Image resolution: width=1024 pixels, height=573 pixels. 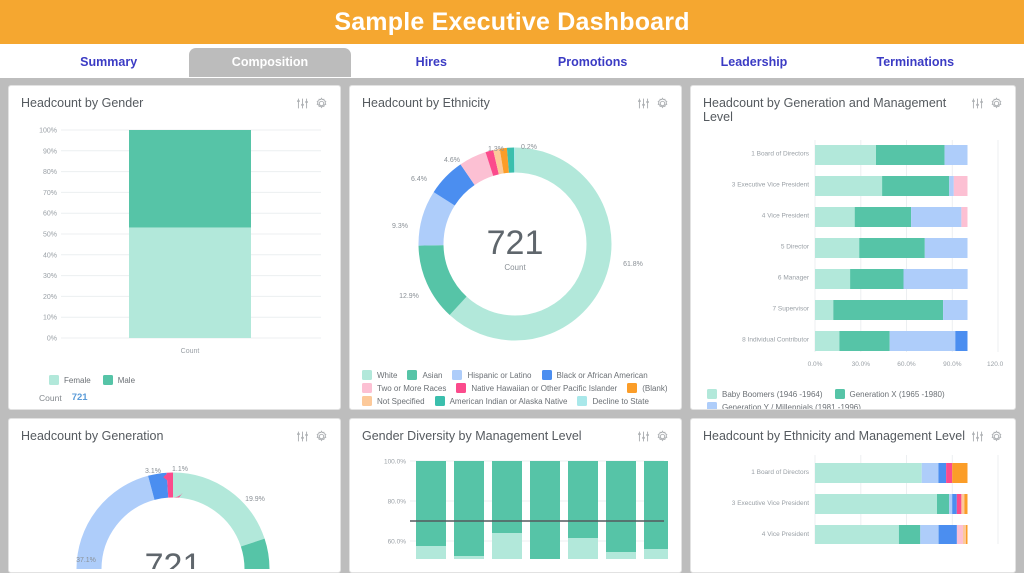 I want to click on tab-composition: Composition, so click(x=270, y=62).